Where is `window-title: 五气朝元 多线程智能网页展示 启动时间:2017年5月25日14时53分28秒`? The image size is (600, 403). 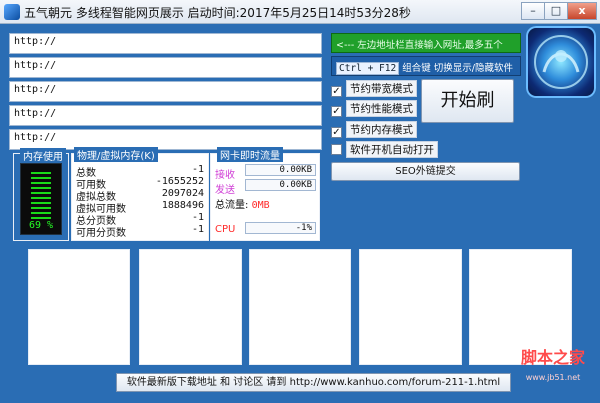
window-title: 五气朝元 多线程智能网页展示 启动时间:2017年5月25日14时53分28秒 is located at coordinates (217, 13).